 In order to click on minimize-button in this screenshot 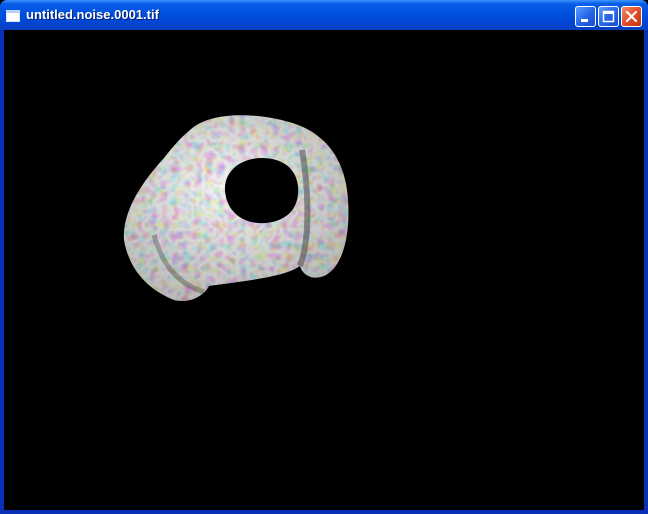, I will do `click(585, 16)`.